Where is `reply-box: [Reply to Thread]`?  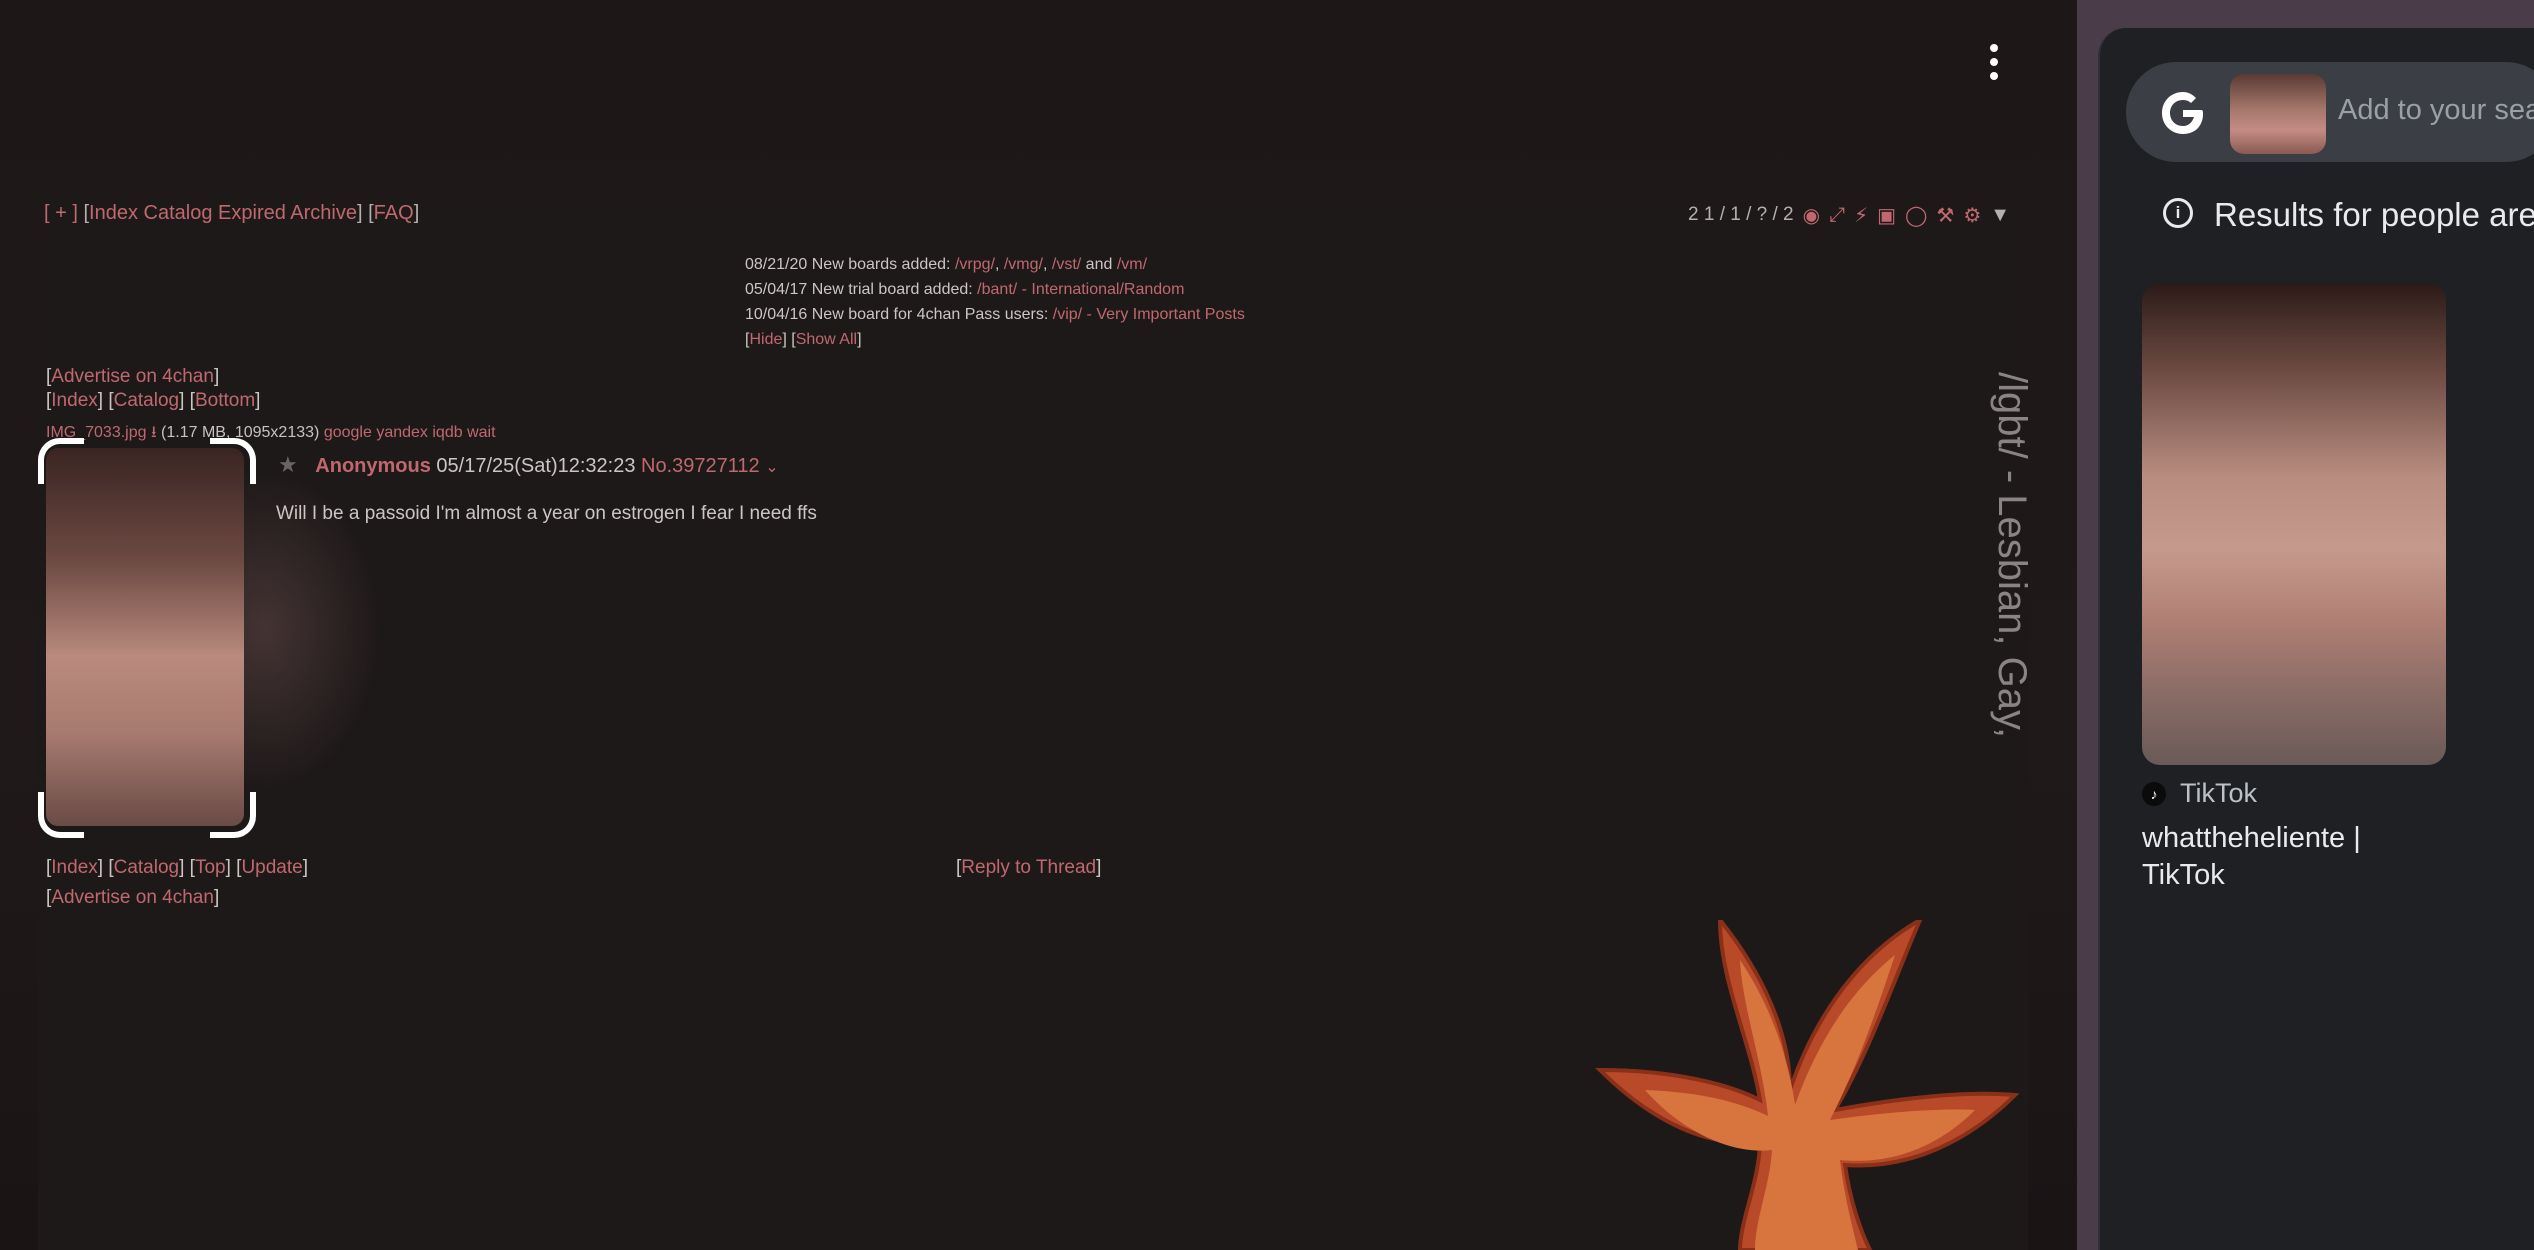 reply-box: [Reply to Thread] is located at coordinates (1029, 867).